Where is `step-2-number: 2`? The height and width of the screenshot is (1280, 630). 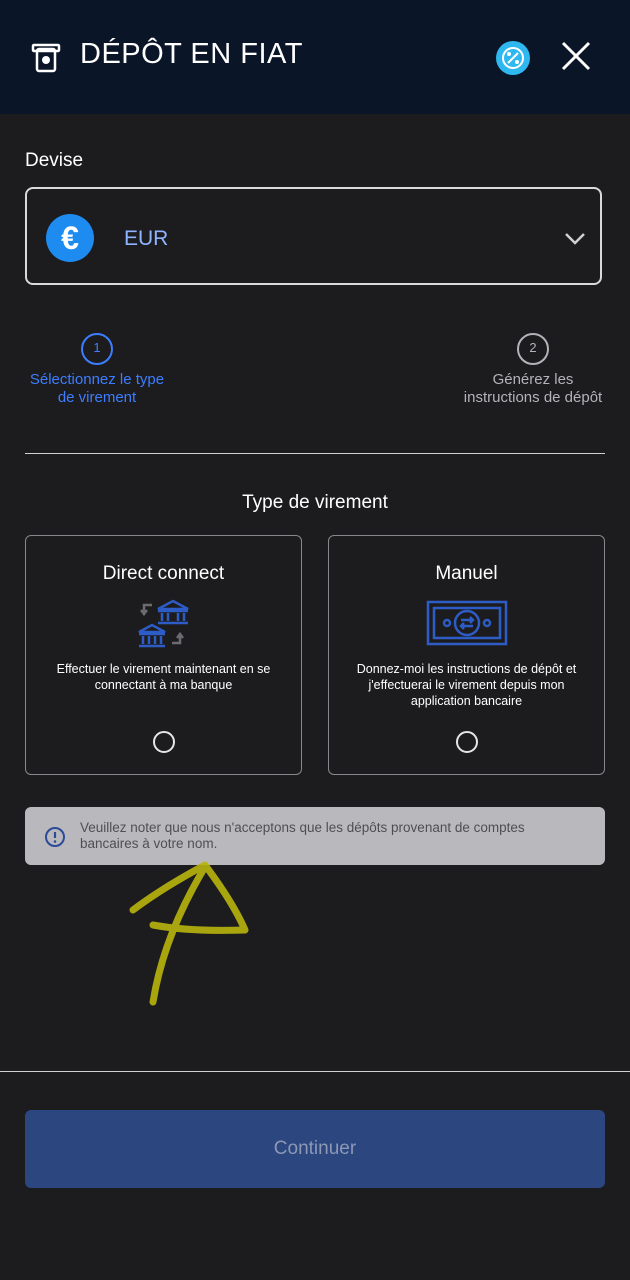 step-2-number: 2 is located at coordinates (533, 349).